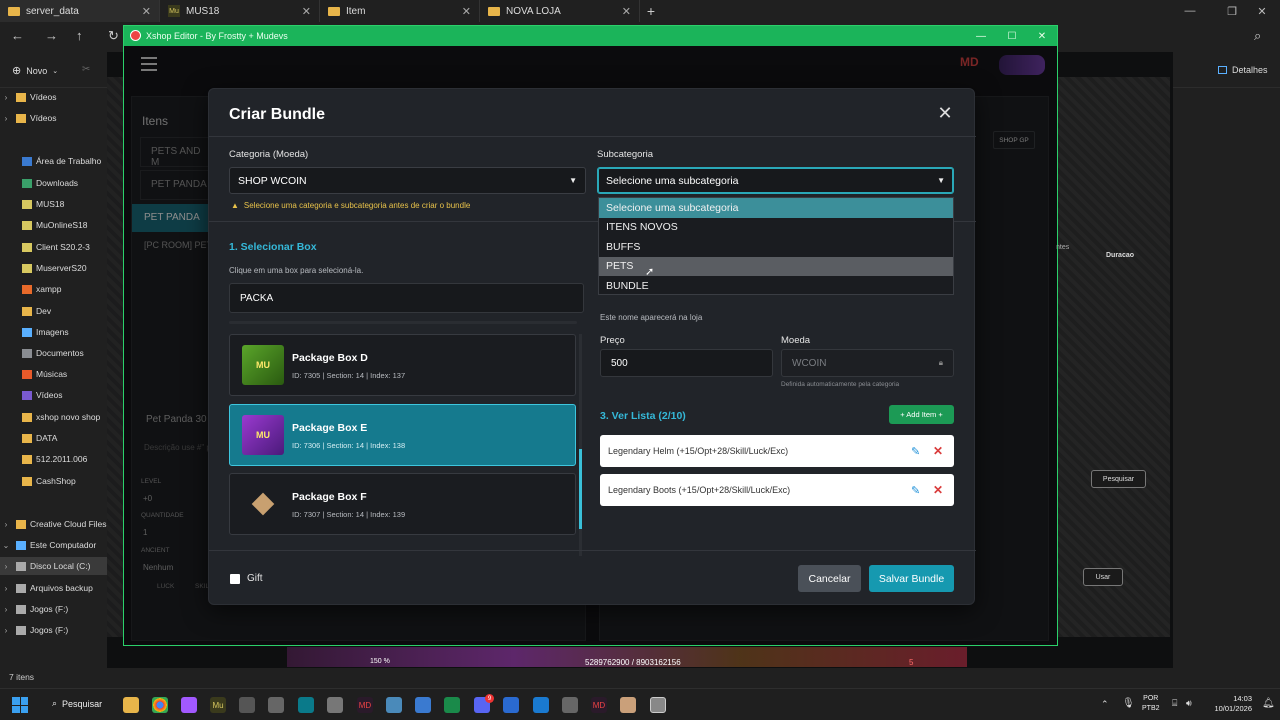  What do you see at coordinates (53, 311) in the screenshot?
I see `sidebar-item: Dev` at bounding box center [53, 311].